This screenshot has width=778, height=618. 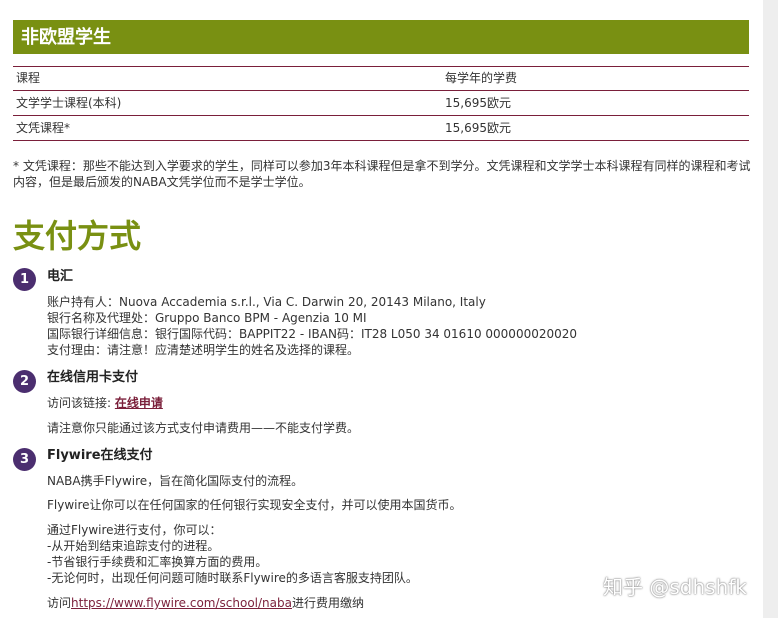 What do you see at coordinates (478, 128) in the screenshot?
I see `table-row-diploma-fee: 15,695欧元` at bounding box center [478, 128].